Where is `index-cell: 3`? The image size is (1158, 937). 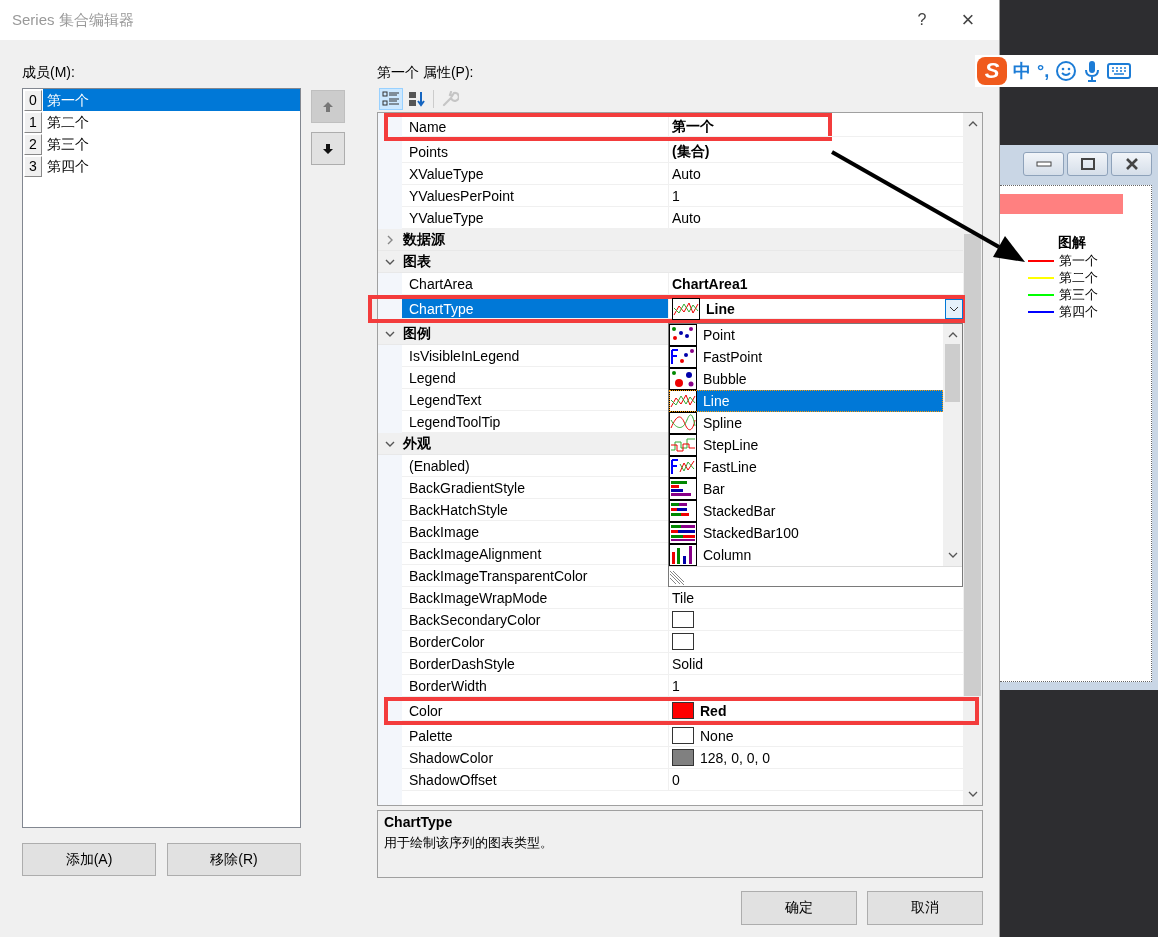 index-cell: 3 is located at coordinates (33, 166).